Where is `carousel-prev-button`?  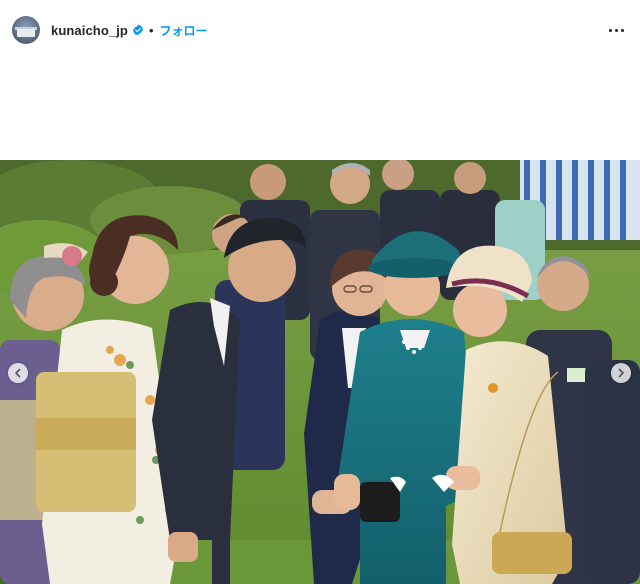
carousel-prev-button is located at coordinates (18, 373).